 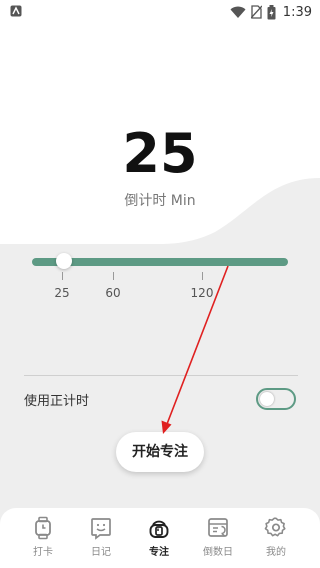 What do you see at coordinates (159, 529) in the screenshot?
I see `focus-timer-icon` at bounding box center [159, 529].